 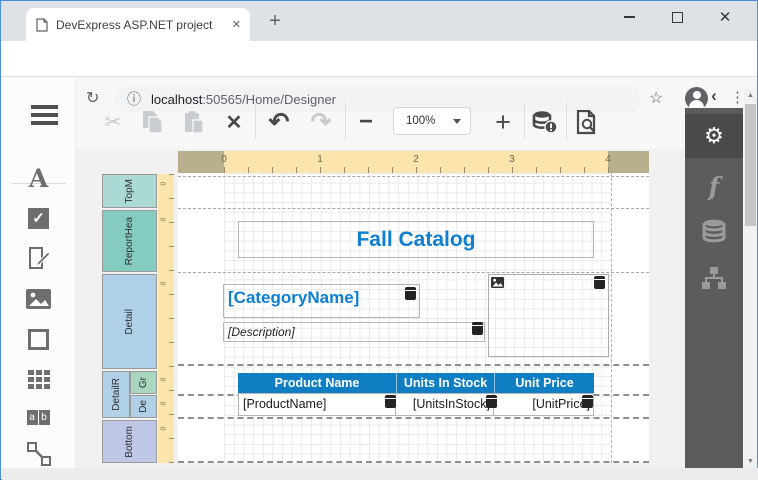 I want to click on cut-button: ✂, so click(x=113, y=122).